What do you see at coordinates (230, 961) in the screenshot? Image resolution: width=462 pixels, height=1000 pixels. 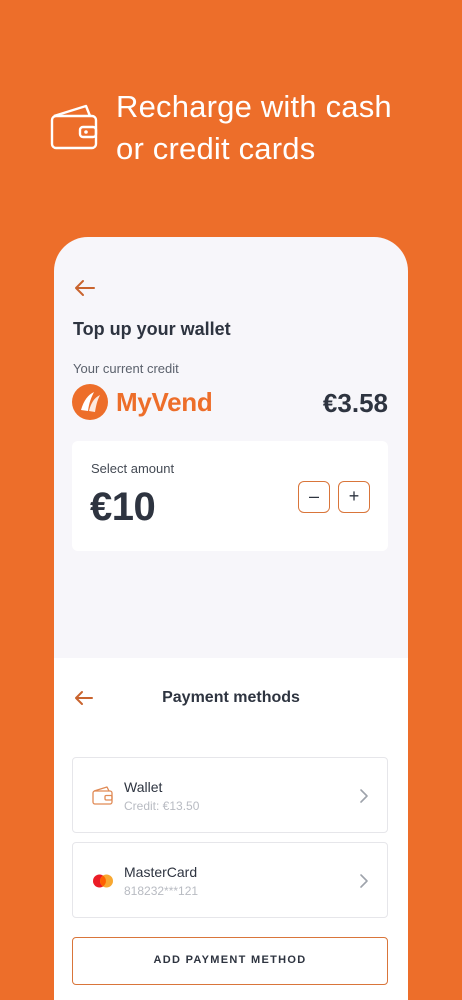 I see `add-payment-method-button: ADD PAYMENT METHOD` at bounding box center [230, 961].